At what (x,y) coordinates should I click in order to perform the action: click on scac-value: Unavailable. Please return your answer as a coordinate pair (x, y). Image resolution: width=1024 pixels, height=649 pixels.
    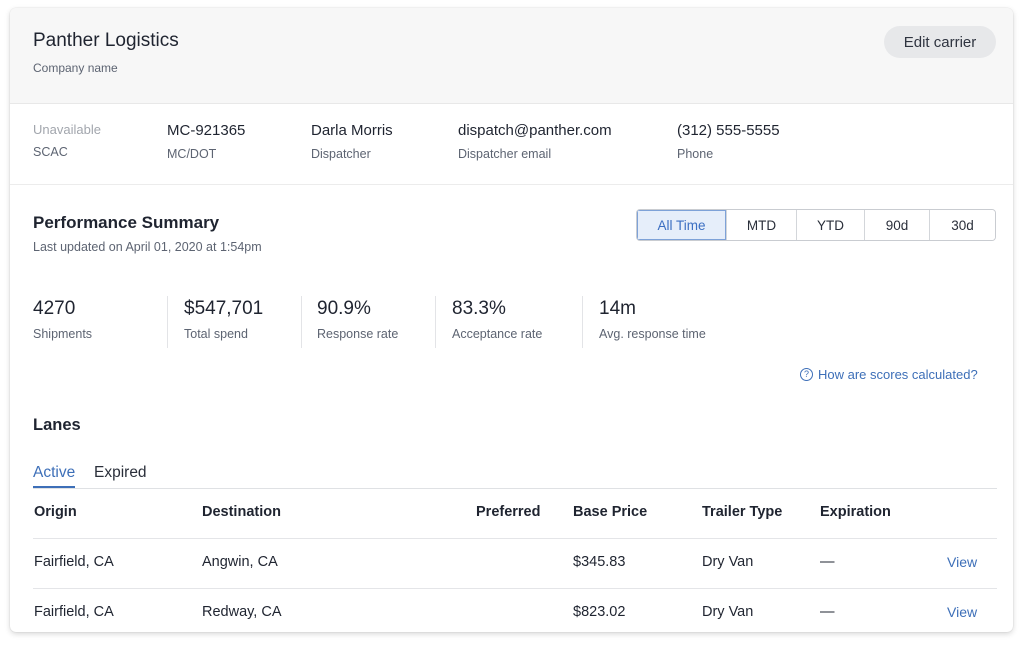
    Looking at the image, I should click on (67, 129).